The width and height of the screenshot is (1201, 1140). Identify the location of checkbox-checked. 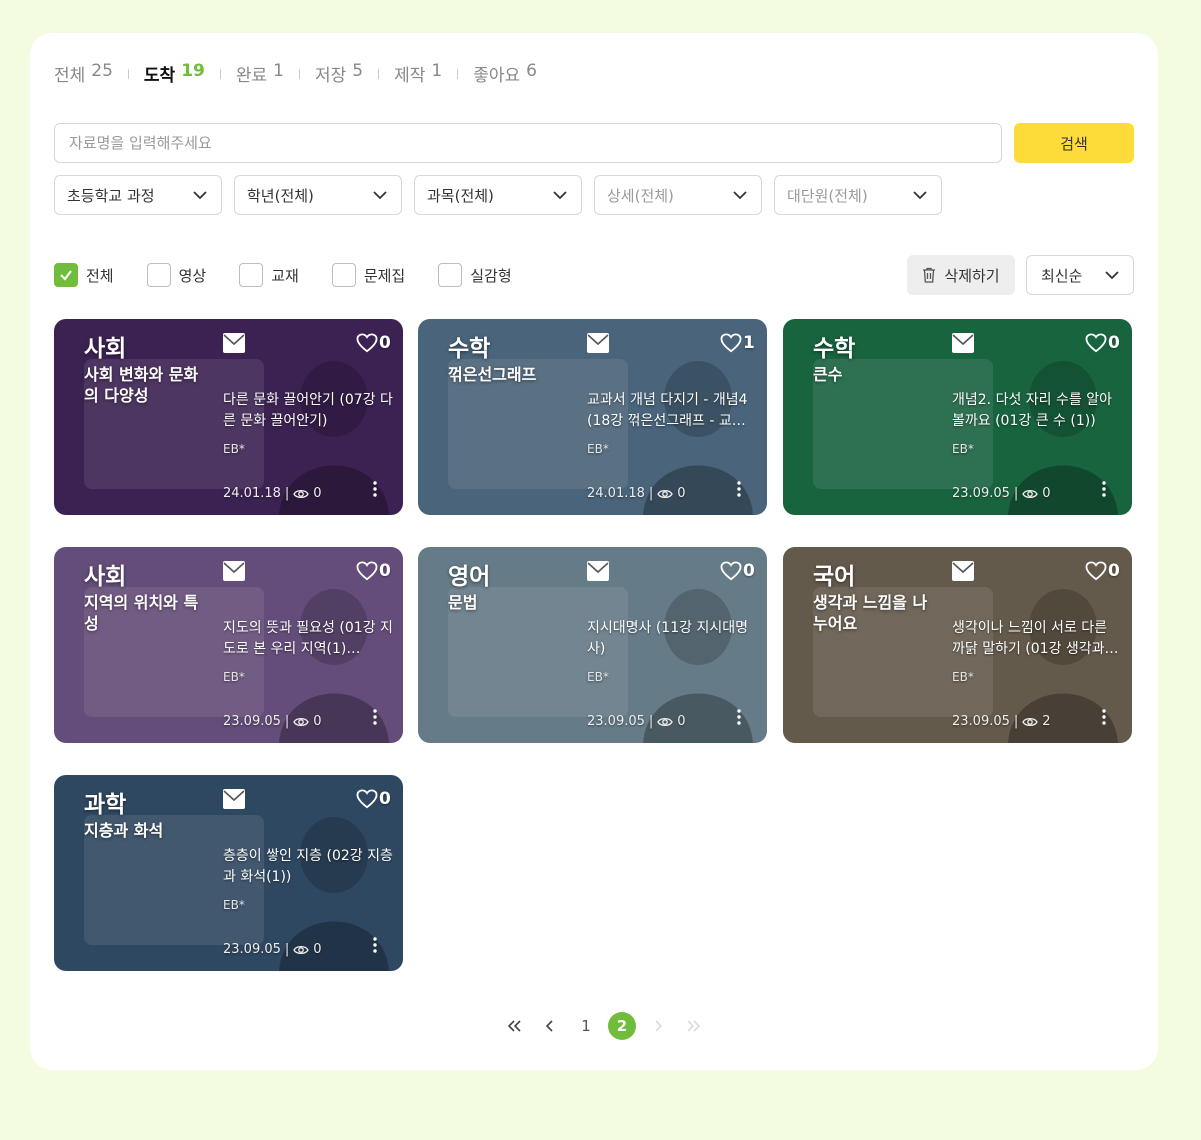
(66, 275).